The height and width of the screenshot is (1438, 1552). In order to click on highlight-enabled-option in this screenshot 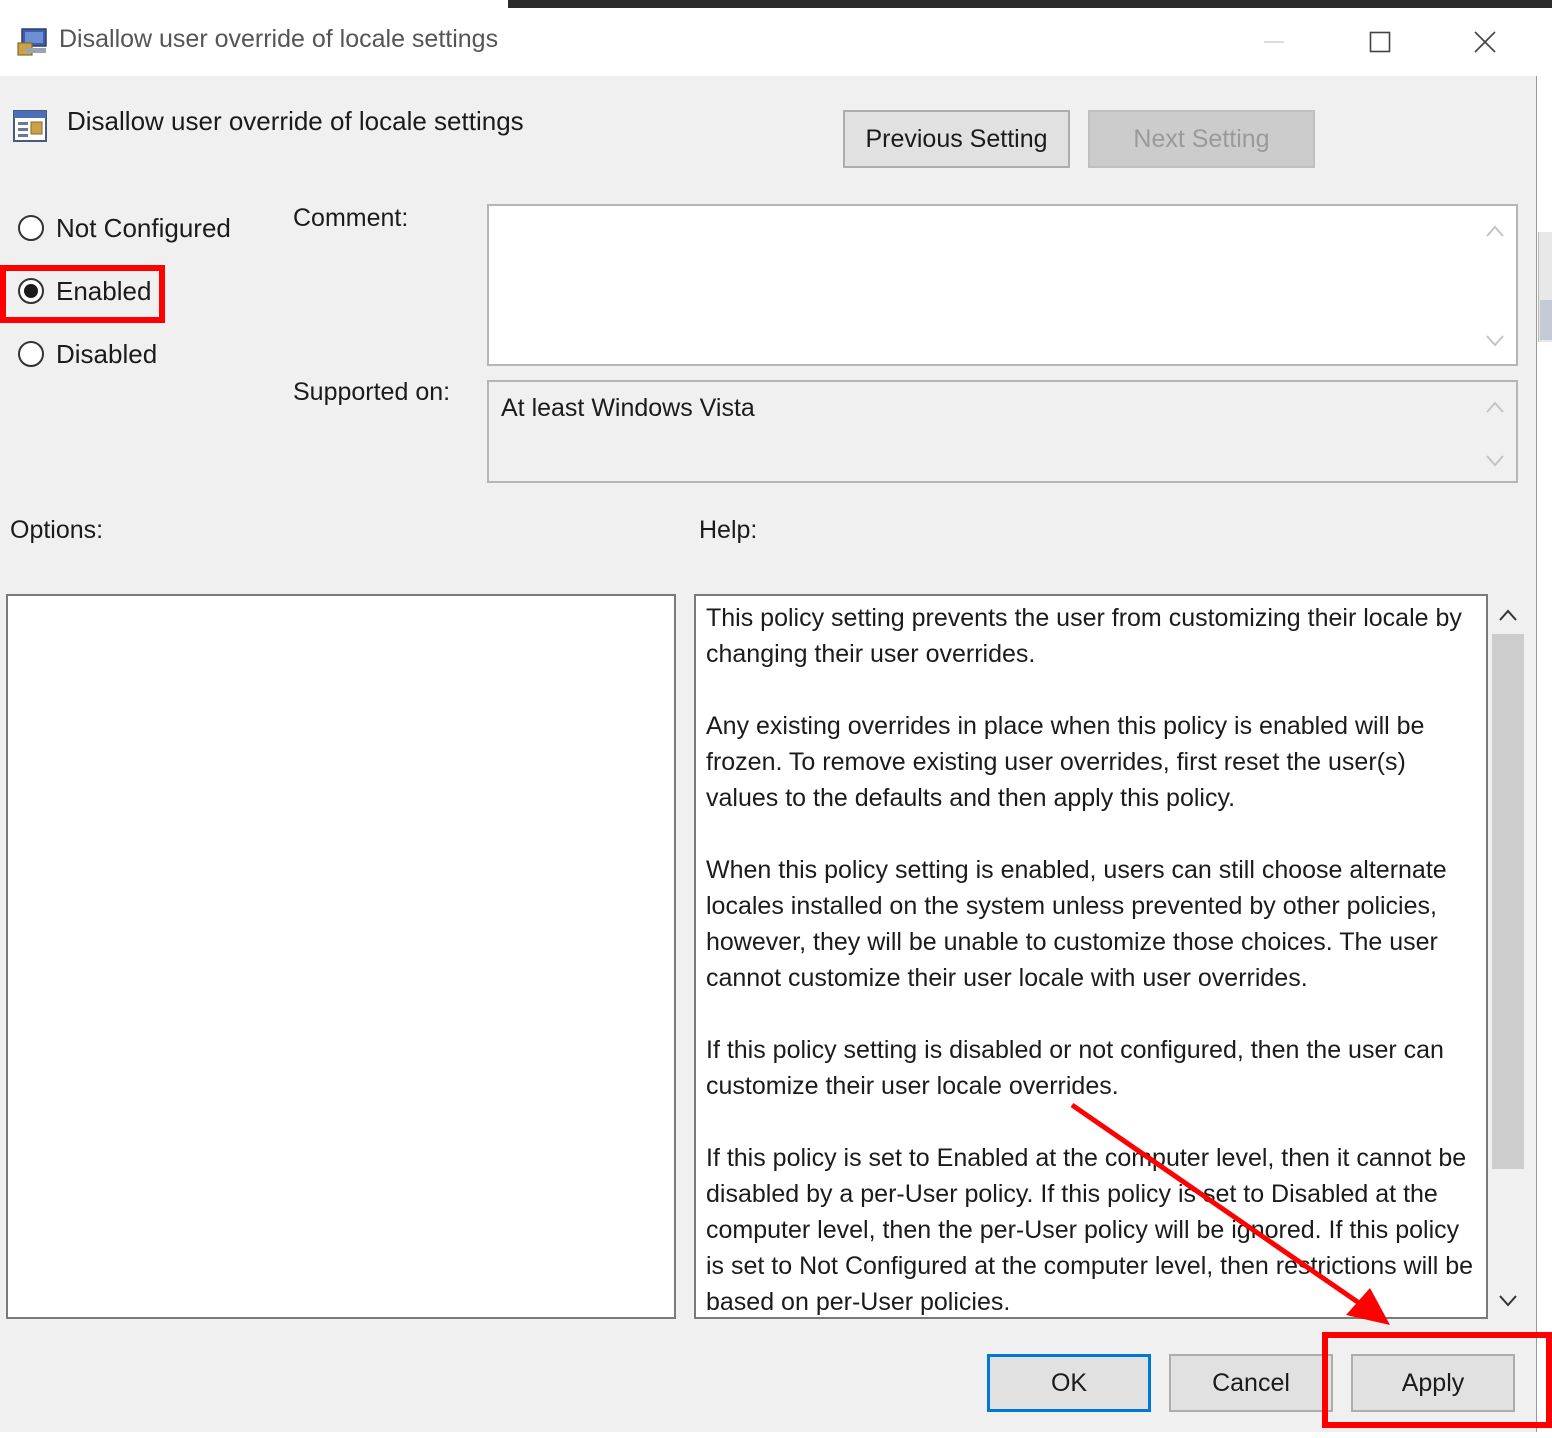, I will do `click(82, 294)`.